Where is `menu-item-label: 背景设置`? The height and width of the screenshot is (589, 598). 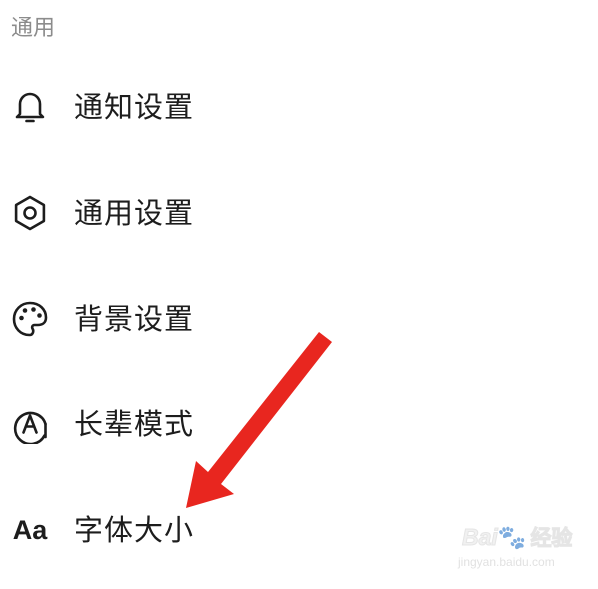
menu-item-label: 背景设置 is located at coordinates (134, 319).